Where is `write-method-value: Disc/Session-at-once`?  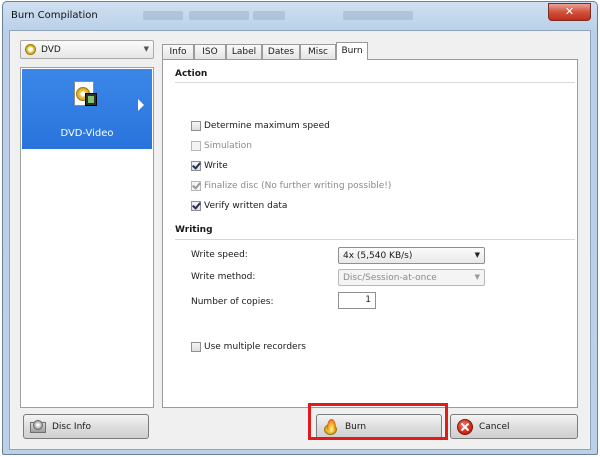
write-method-value: Disc/Session-at-once is located at coordinates (390, 278).